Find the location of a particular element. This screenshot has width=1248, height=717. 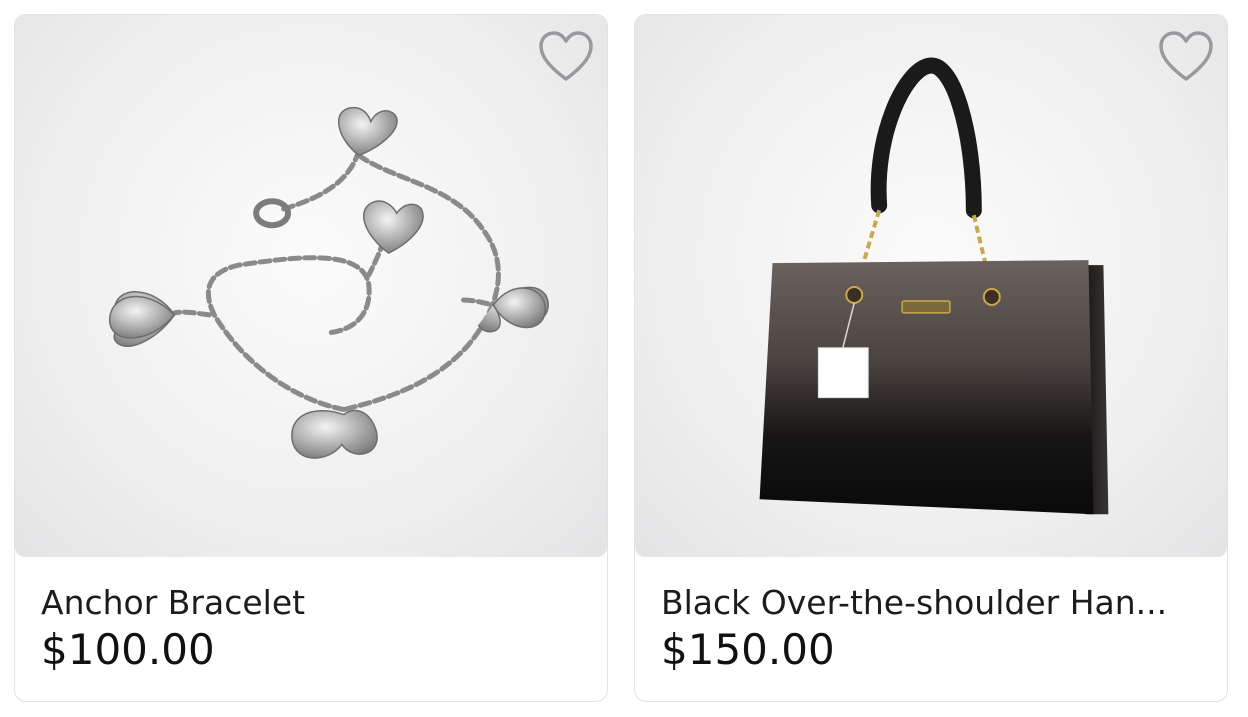

product-price: $150.00 is located at coordinates (748, 649).